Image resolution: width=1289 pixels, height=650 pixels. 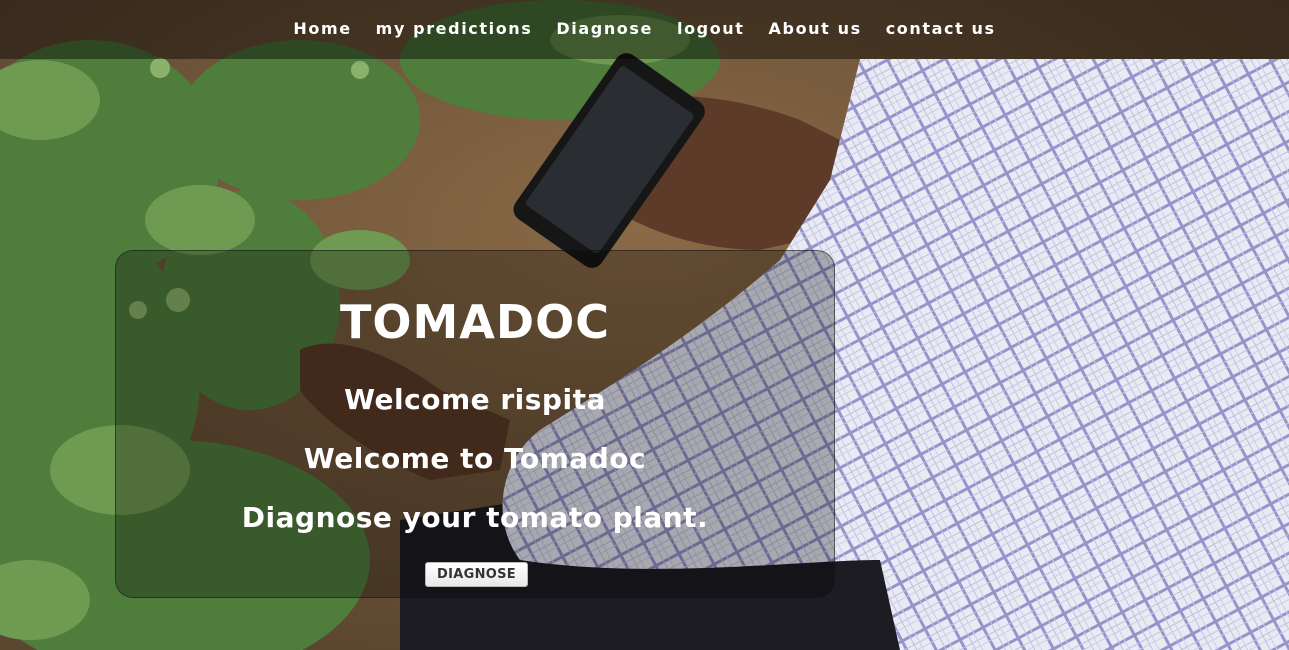 I want to click on nav-link-home: Home, so click(x=322, y=28).